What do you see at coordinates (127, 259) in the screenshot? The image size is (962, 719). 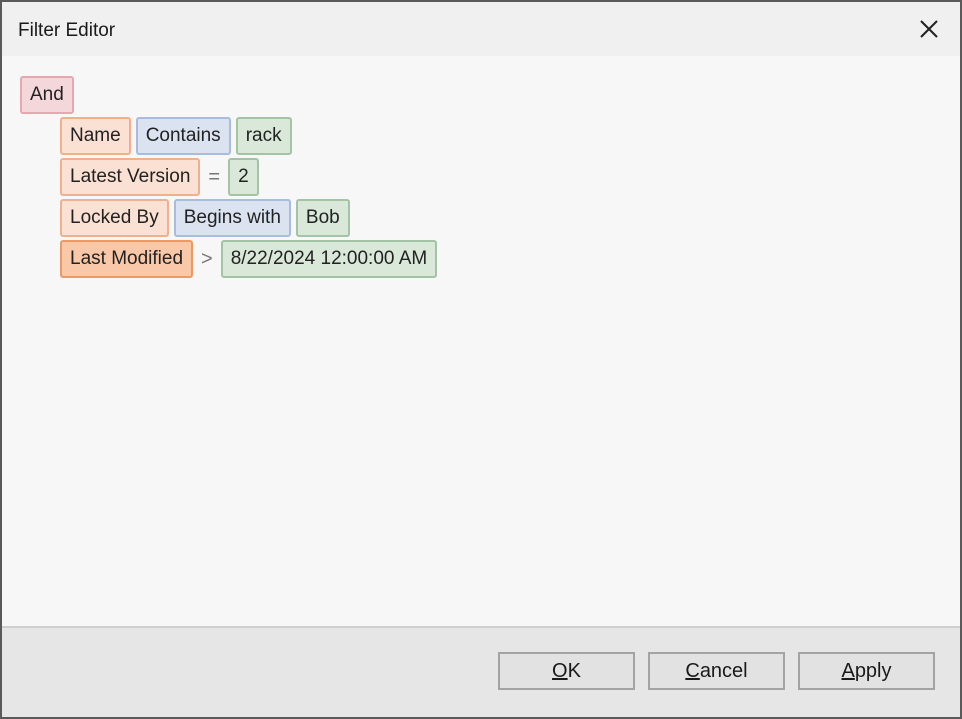 I see `condition-field-button: Last Modified` at bounding box center [127, 259].